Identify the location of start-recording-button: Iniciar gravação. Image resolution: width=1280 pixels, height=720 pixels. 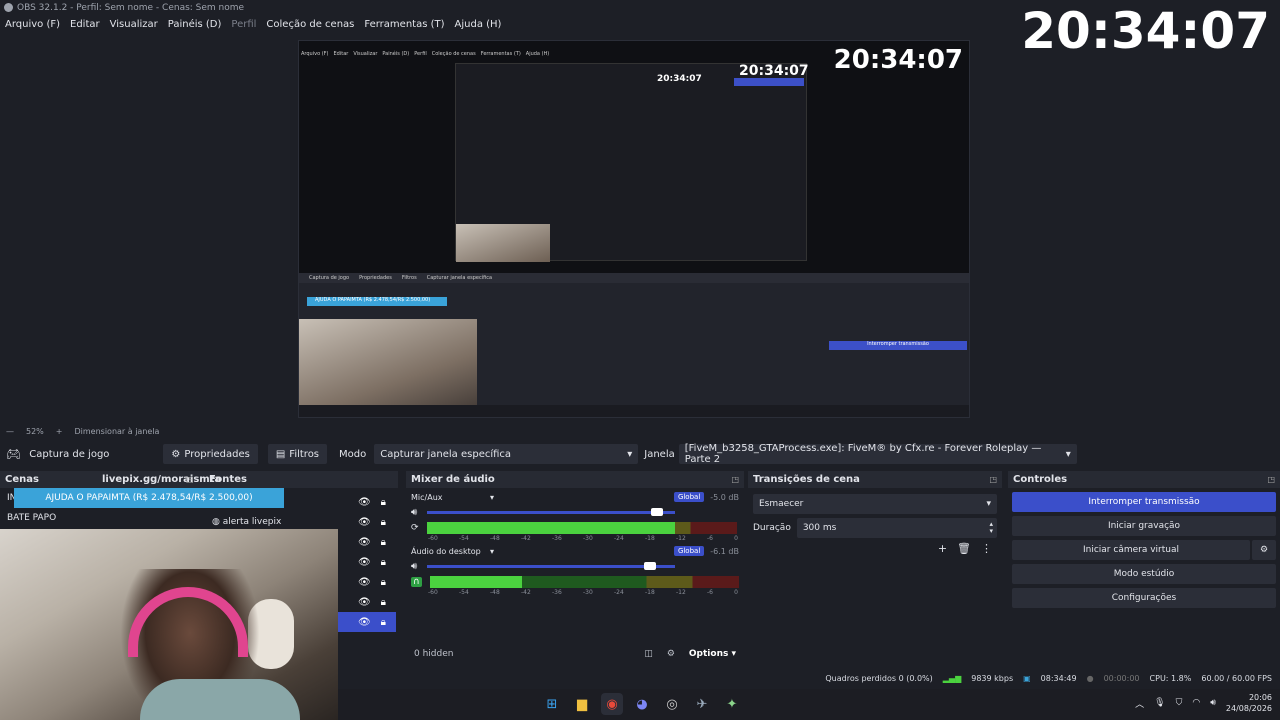
(1144, 526).